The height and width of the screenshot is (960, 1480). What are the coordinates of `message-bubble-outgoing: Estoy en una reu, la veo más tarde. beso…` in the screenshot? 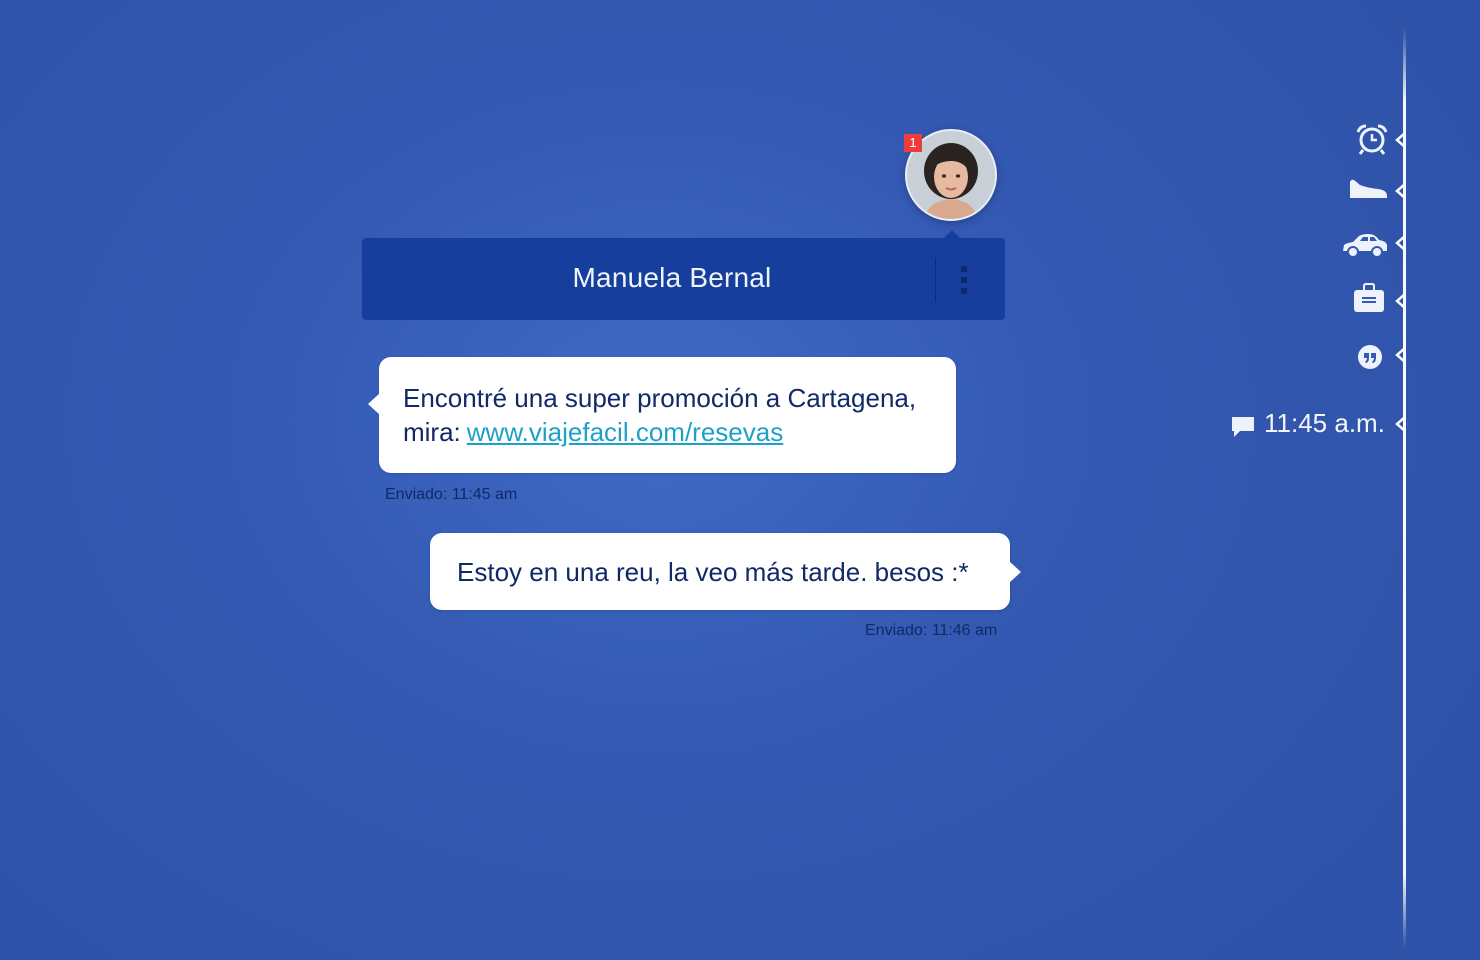 It's located at (725, 571).